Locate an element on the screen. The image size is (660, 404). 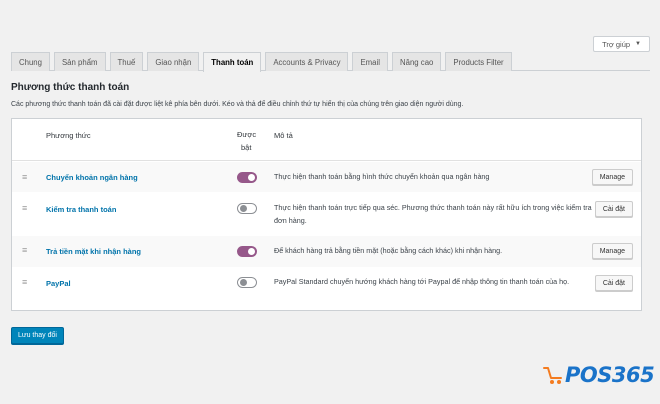
chevron-down-icon: ▼ is located at coordinates (638, 44).